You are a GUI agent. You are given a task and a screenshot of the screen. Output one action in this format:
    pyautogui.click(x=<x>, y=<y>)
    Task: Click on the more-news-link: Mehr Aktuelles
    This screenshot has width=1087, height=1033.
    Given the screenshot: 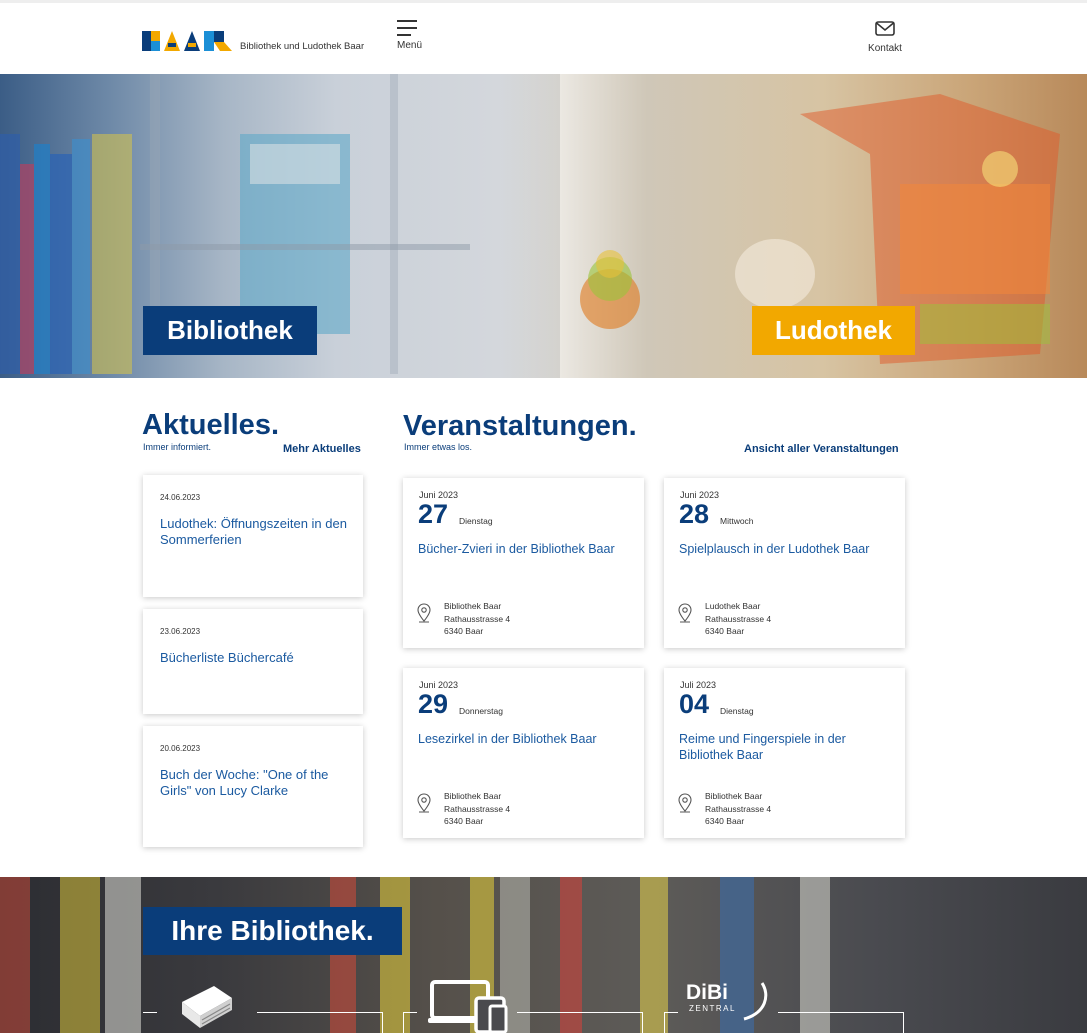 What is the action you would take?
    pyautogui.click(x=322, y=449)
    